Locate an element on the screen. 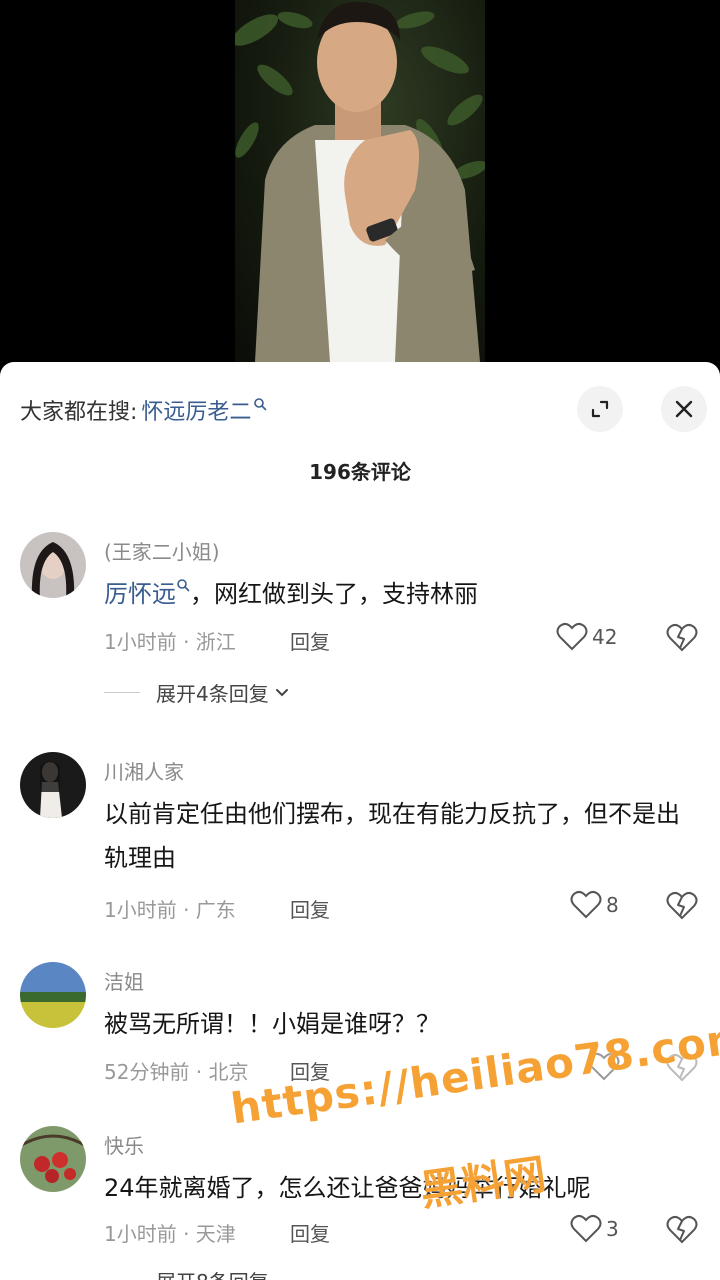  close-button is located at coordinates (684, 409).